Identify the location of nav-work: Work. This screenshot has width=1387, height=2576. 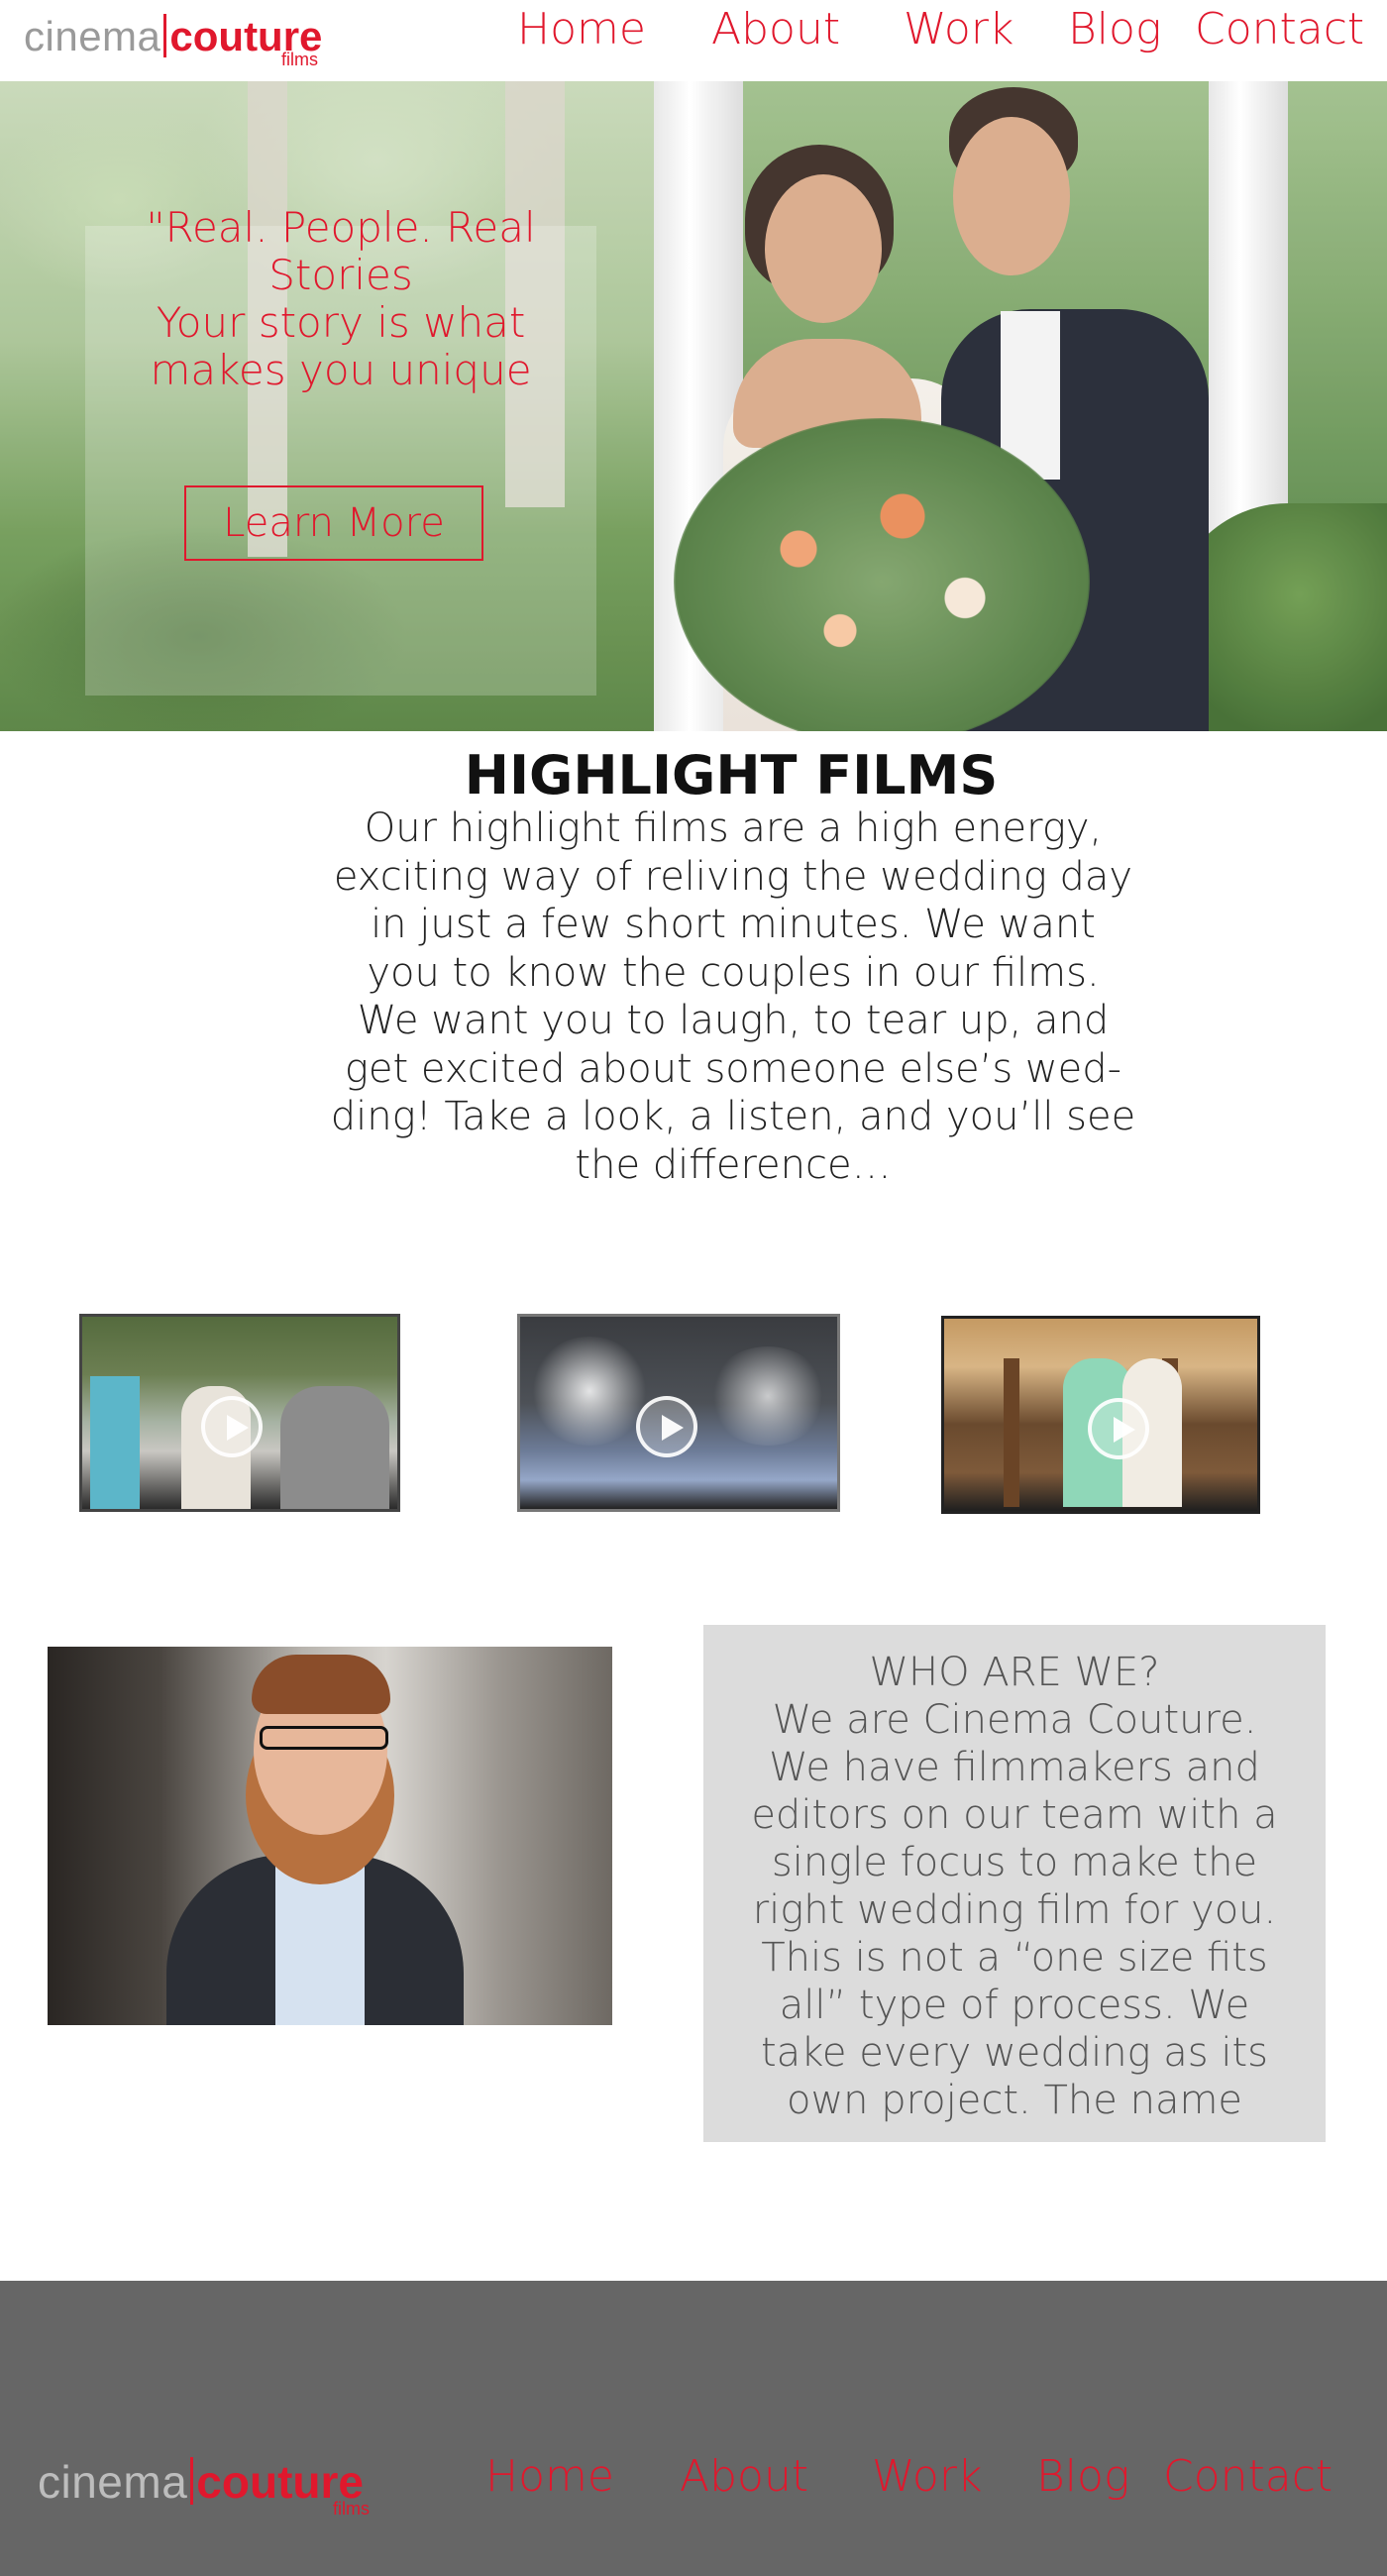
(959, 29).